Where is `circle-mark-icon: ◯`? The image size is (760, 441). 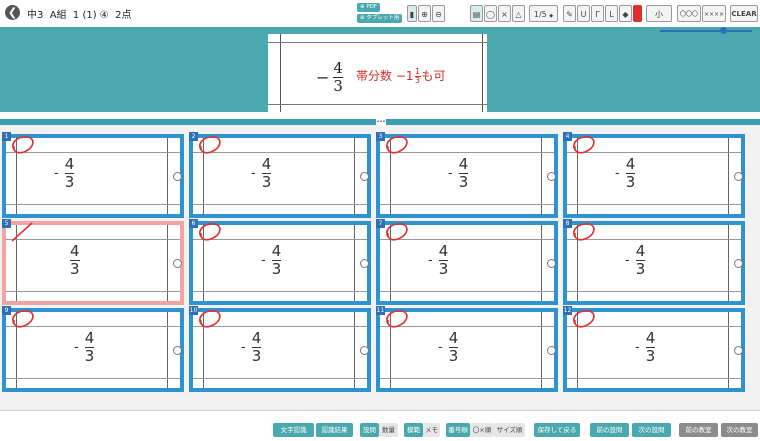
circle-mark-icon: ◯ is located at coordinates (490, 13).